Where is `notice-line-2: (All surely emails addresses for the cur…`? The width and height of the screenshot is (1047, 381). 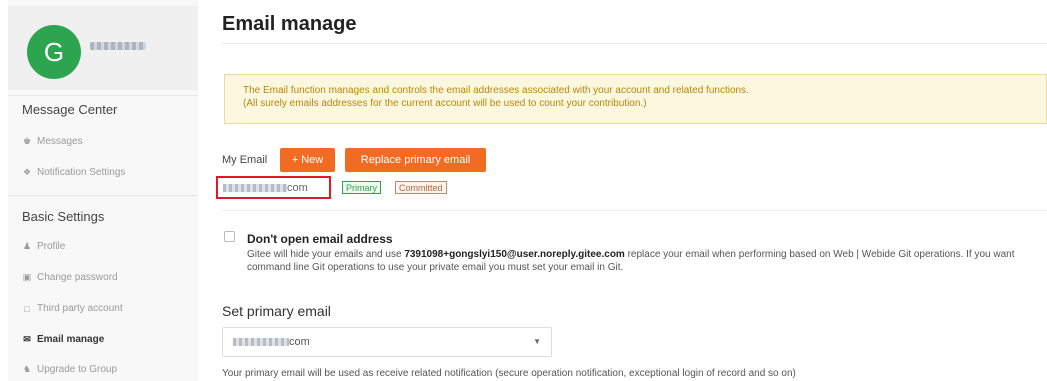
notice-line-2: (All surely emails addresses for the cur… is located at coordinates (445, 103).